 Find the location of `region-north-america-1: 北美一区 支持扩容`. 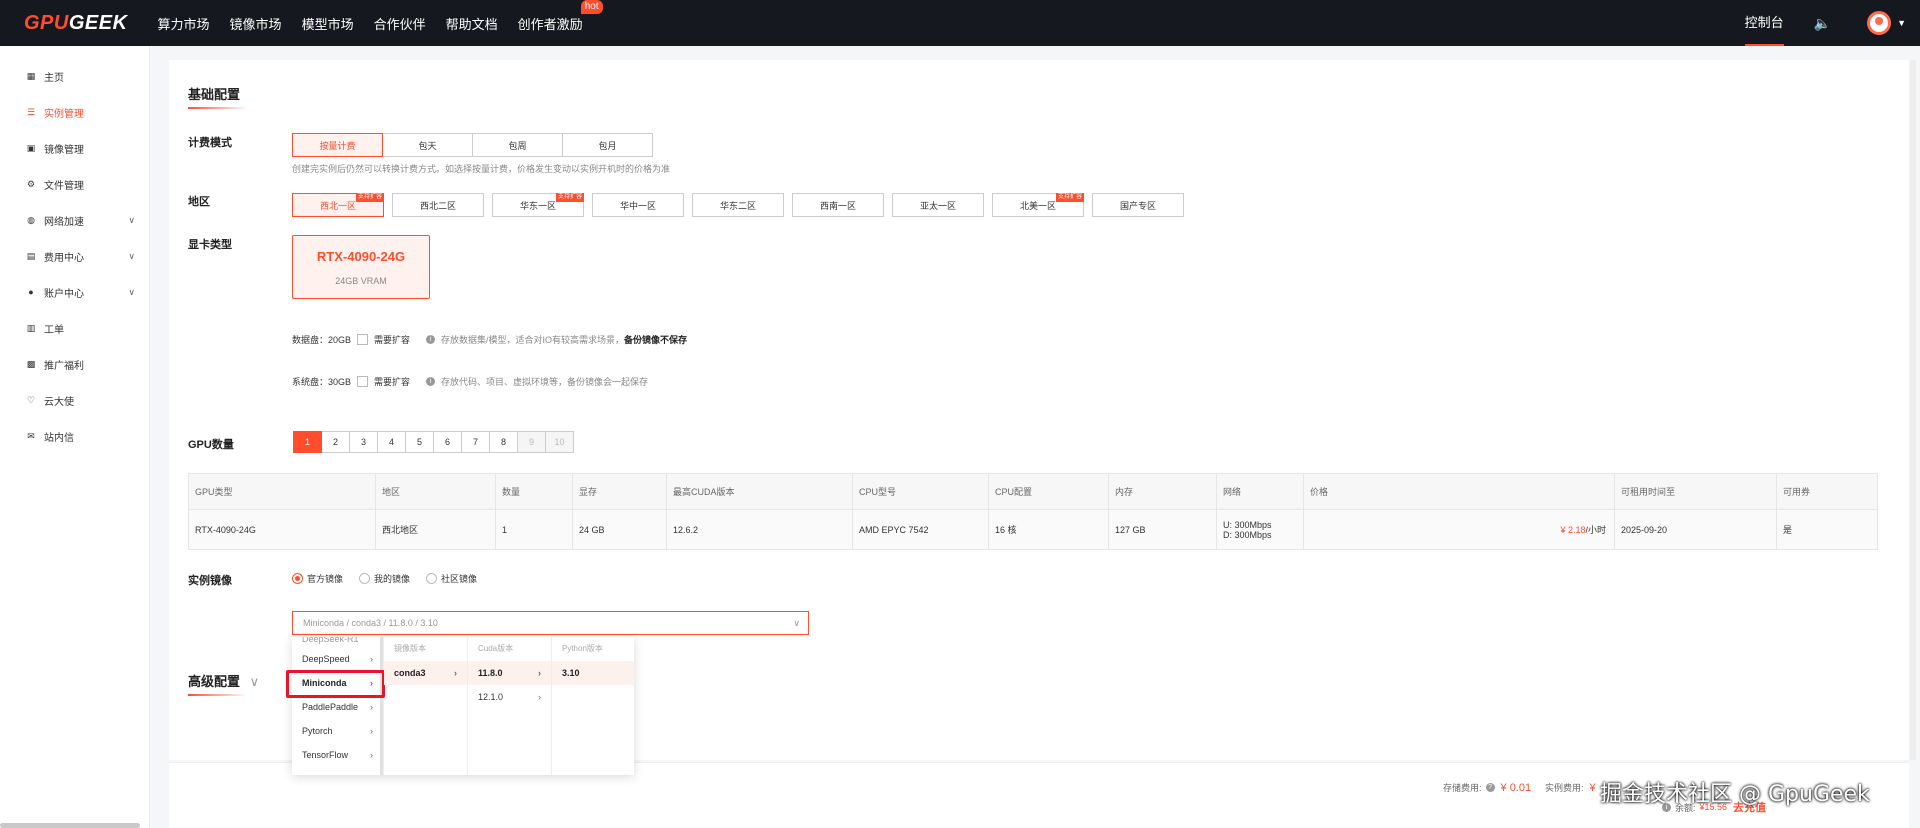

region-north-america-1: 北美一区 支持扩容 is located at coordinates (1038, 205).